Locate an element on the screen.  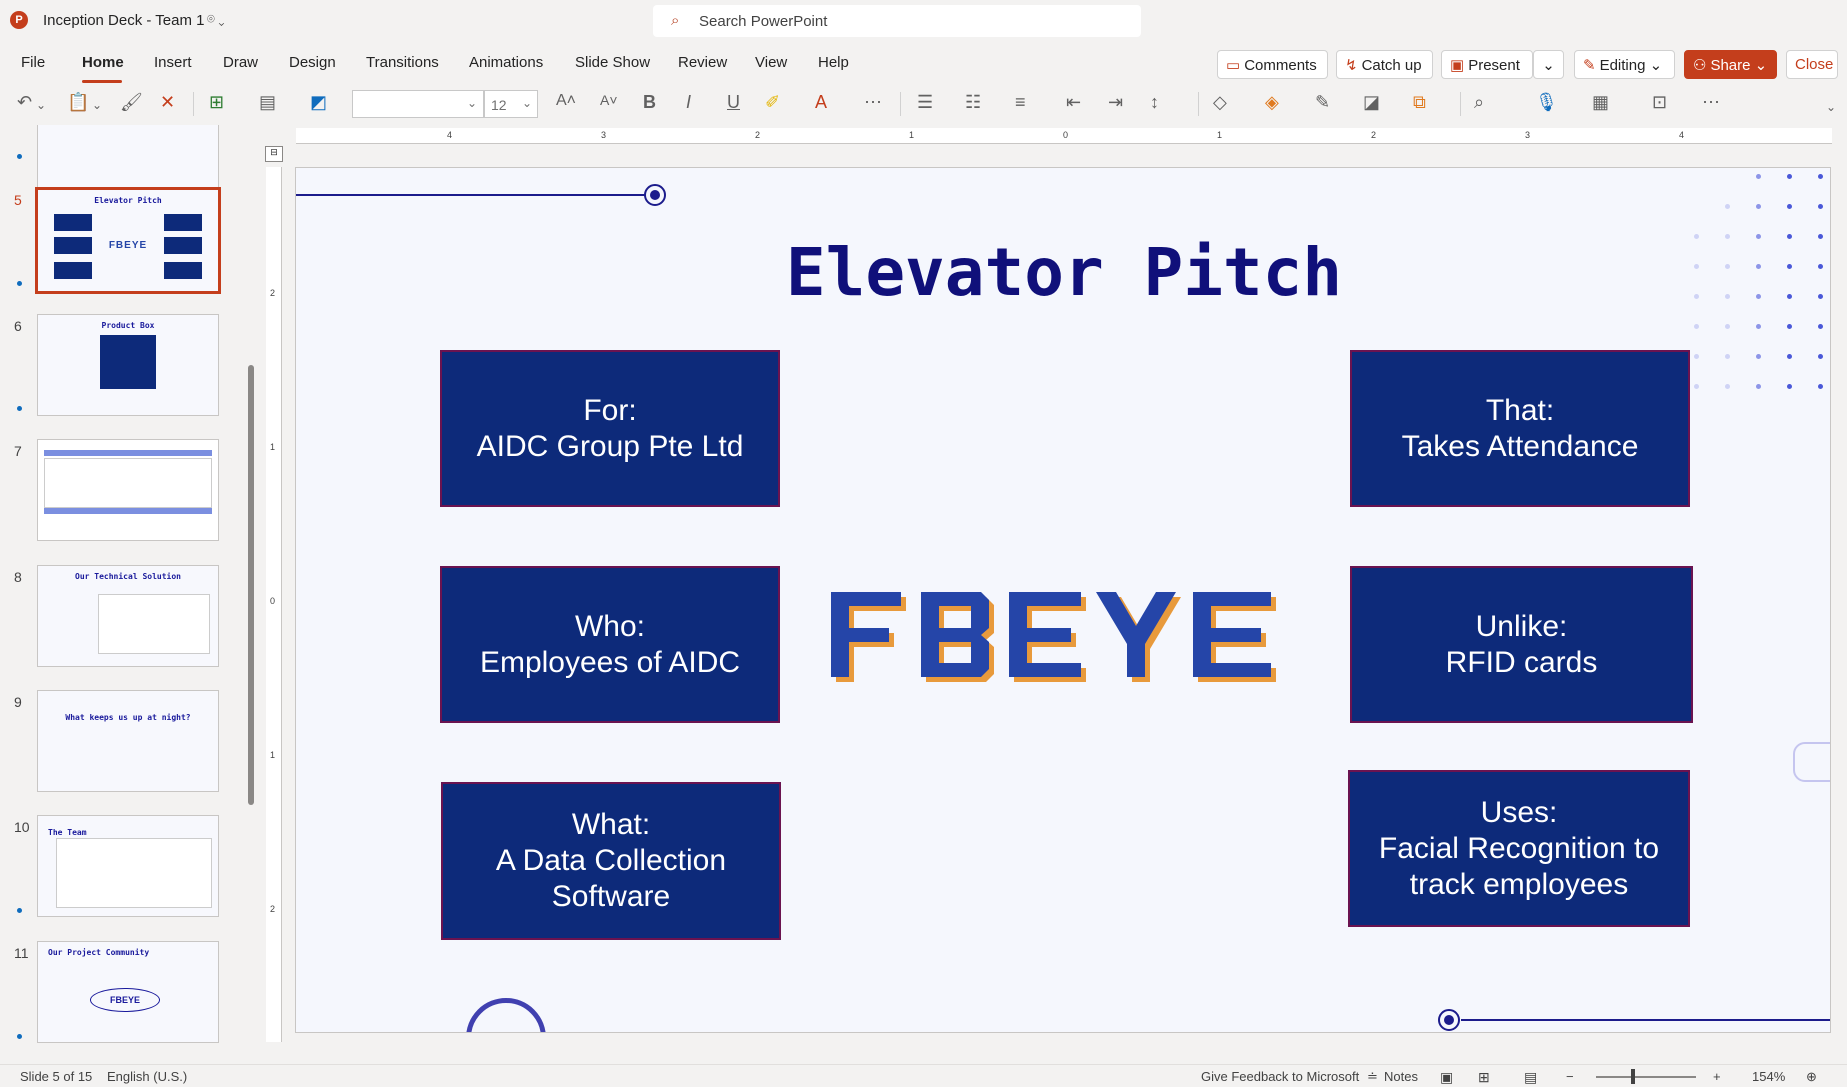
clear-icon: ✕ is located at coordinates (167, 102).